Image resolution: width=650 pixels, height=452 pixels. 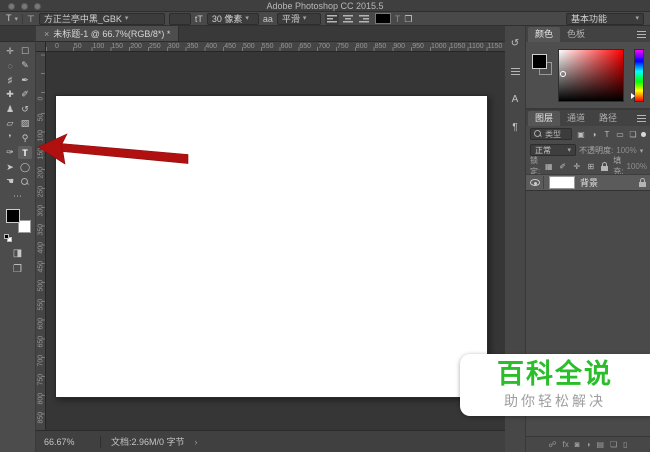 I want to click on status-options-chevron: ›, so click(x=196, y=442).